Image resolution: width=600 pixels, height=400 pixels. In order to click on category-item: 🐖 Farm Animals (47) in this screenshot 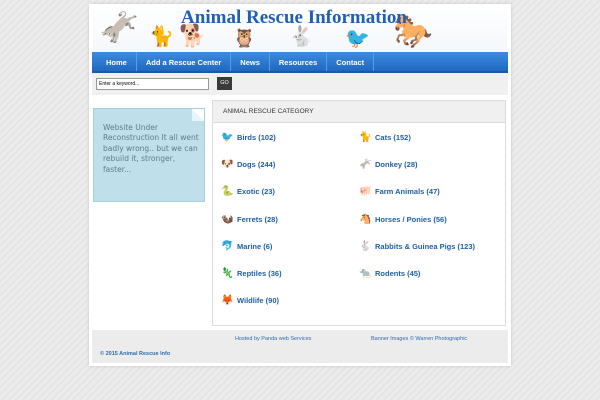, I will do `click(399, 191)`.